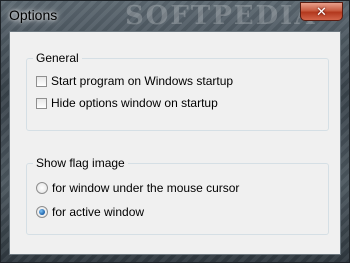 The image size is (350, 263). I want to click on mouse-cursor-radio, so click(42, 188).